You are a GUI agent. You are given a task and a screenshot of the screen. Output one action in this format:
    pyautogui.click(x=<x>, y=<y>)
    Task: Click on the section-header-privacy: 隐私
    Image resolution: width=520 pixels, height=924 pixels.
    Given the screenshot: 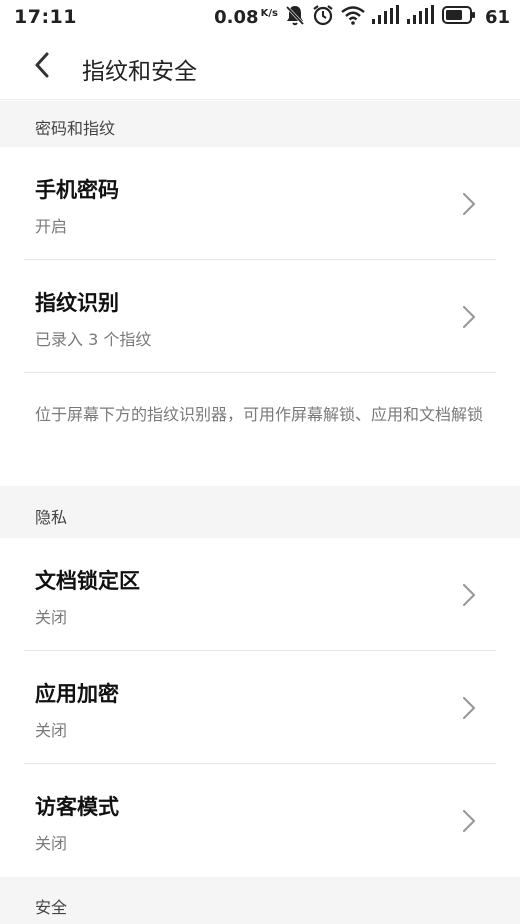 What is the action you would take?
    pyautogui.click(x=260, y=512)
    